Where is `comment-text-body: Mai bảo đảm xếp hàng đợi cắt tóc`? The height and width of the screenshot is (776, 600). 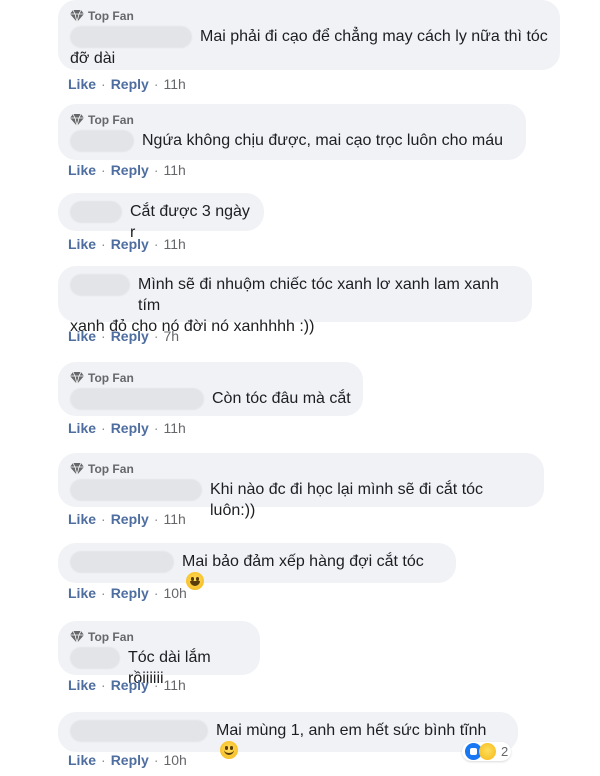
comment-text-body: Mai bảo đảm xếp hàng đợi cắt tóc is located at coordinates (303, 561).